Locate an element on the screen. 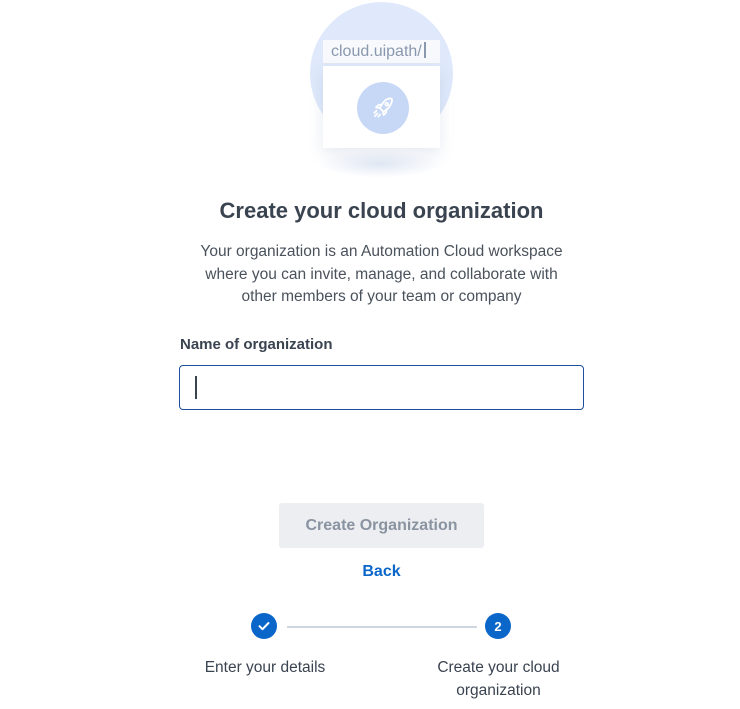 The image size is (740, 709). step-1-completed-indicator is located at coordinates (264, 626).